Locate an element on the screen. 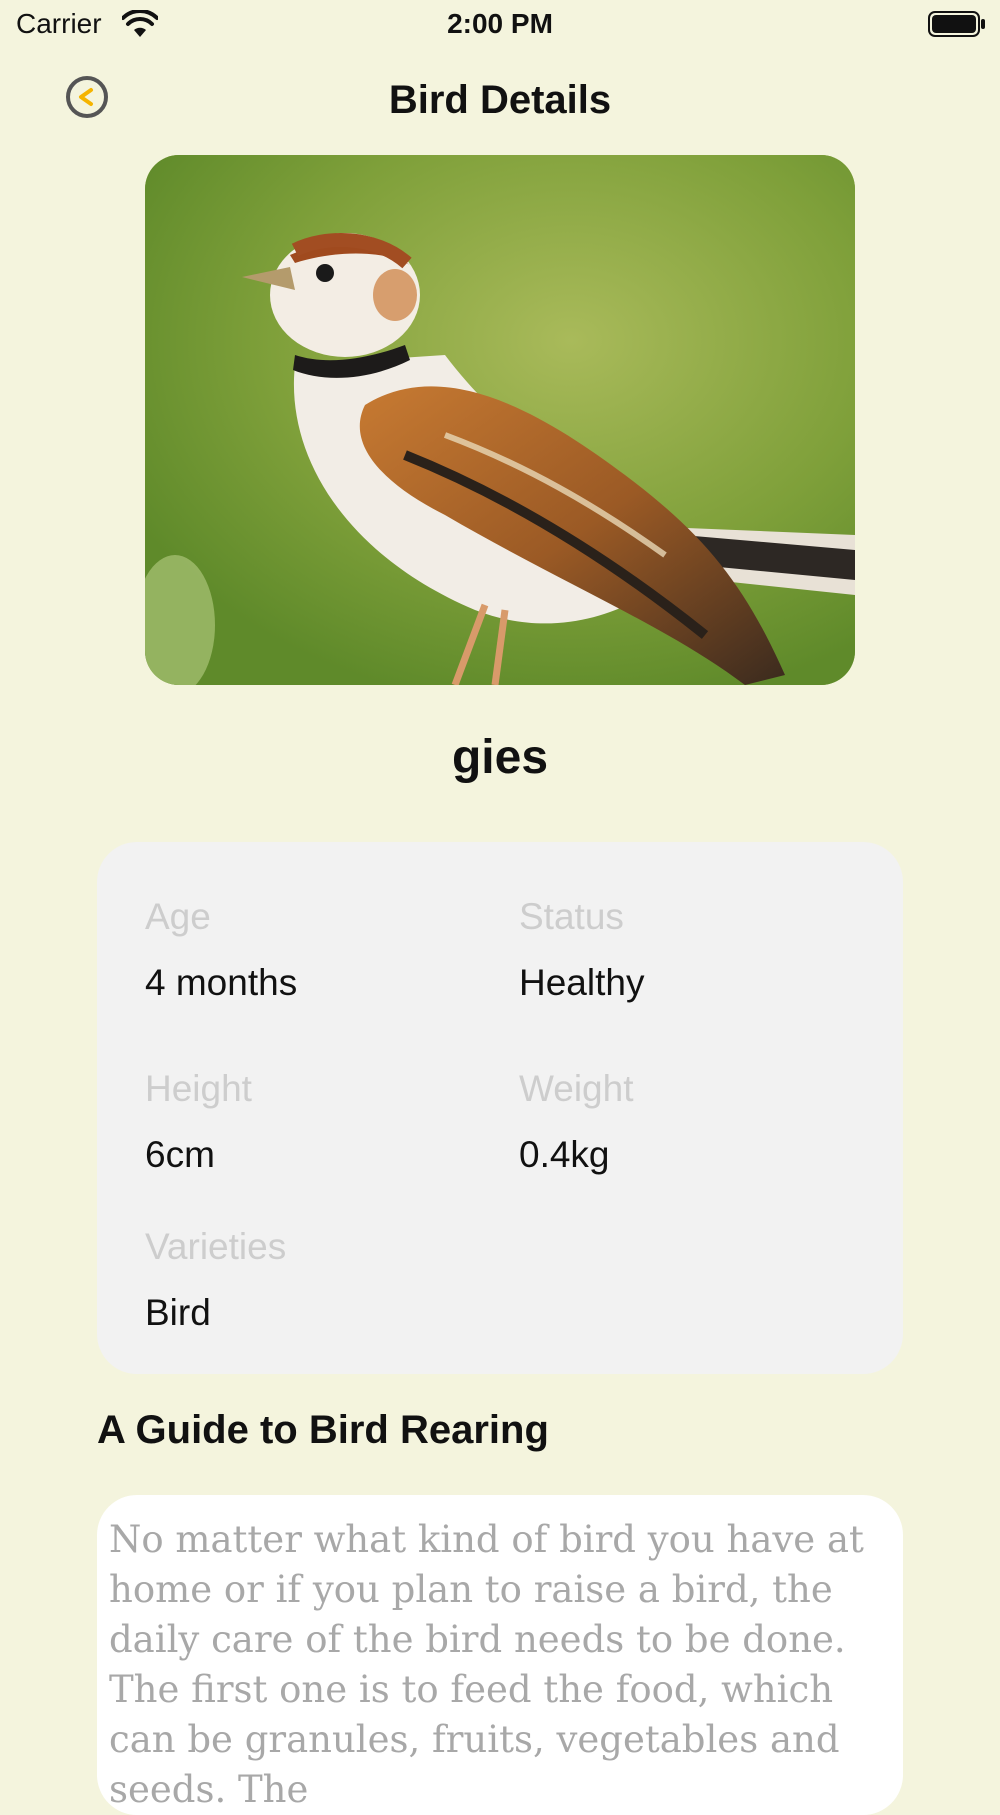 The image size is (1000, 1815). weight-value: 0.4kg is located at coordinates (564, 1154).